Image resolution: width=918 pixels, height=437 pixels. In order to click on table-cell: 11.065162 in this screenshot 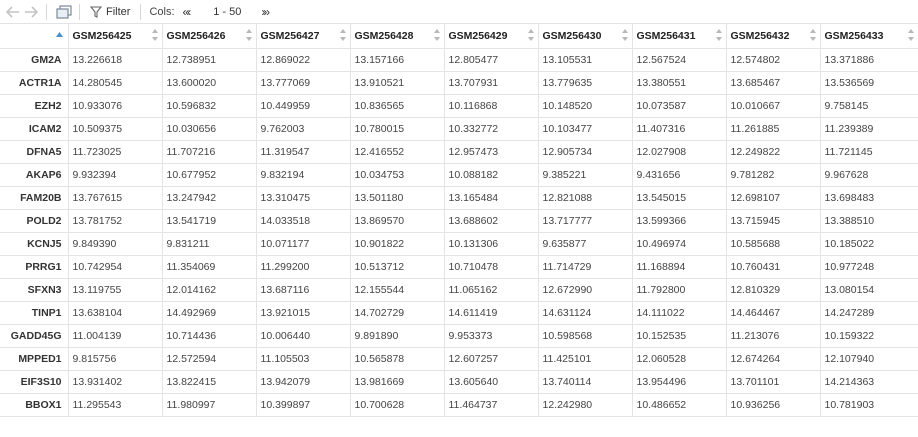, I will do `click(491, 290)`.